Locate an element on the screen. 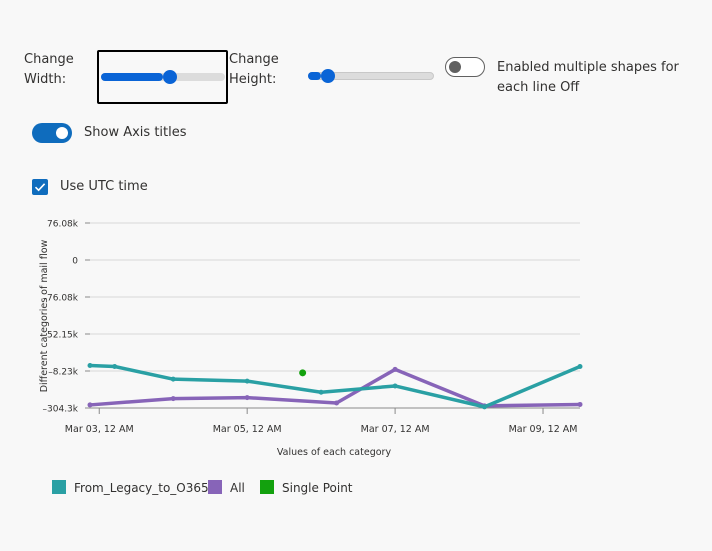  x-tick-label: Mar 03, 12 AM is located at coordinates (99, 429).